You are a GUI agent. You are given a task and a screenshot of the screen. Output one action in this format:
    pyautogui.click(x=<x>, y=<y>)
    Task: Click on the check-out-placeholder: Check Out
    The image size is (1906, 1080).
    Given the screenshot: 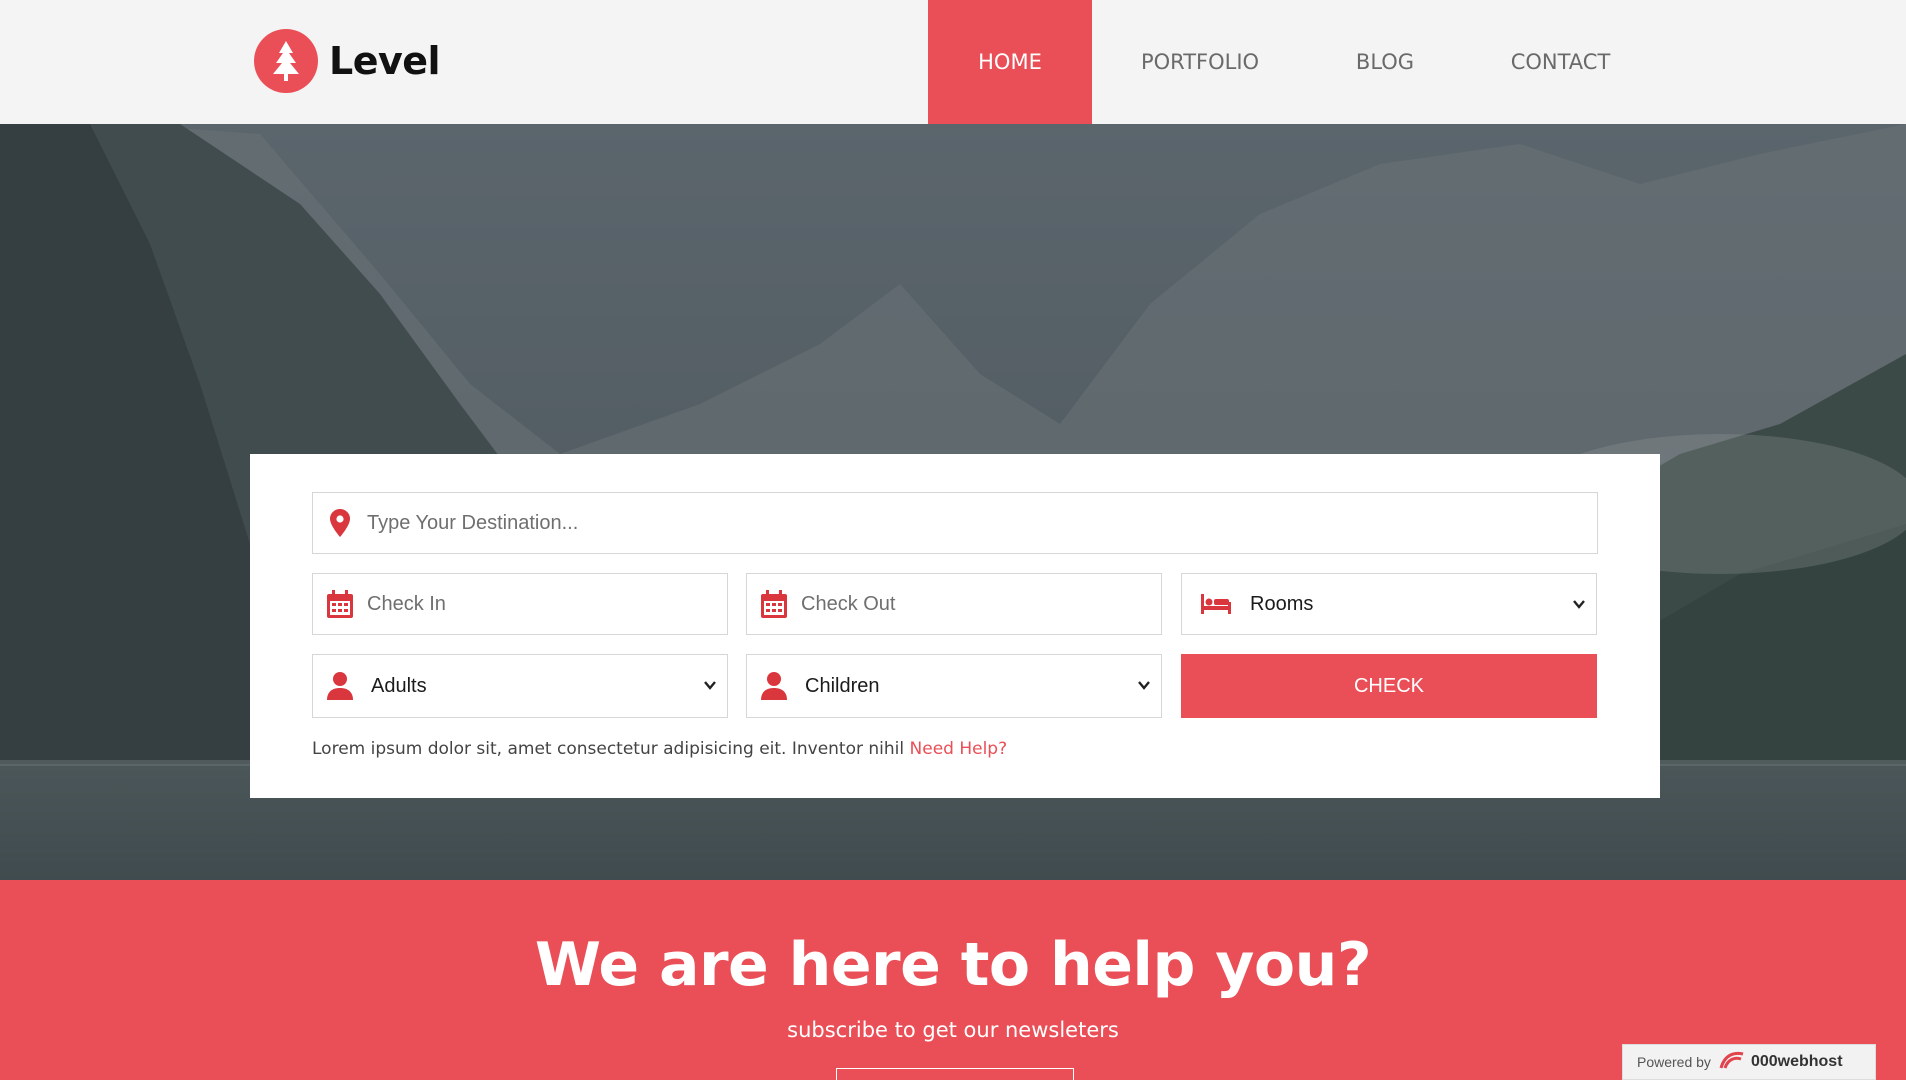 What is the action you would take?
    pyautogui.click(x=848, y=603)
    